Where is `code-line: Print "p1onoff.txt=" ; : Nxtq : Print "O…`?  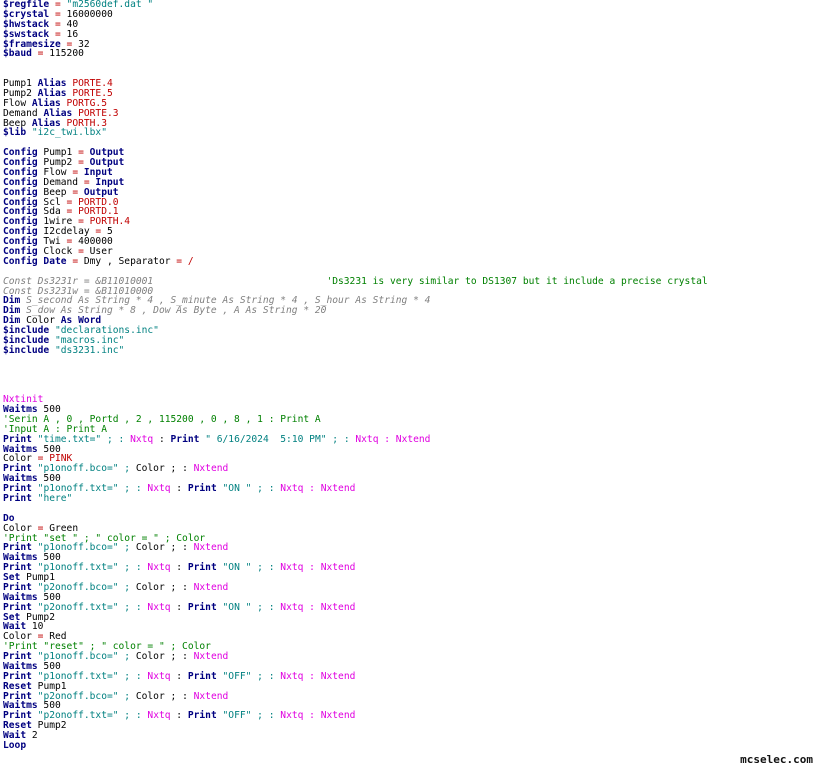
code-line: Print "p1onoff.txt=" ; : Nxtq : Print "O… is located at coordinates (179, 568).